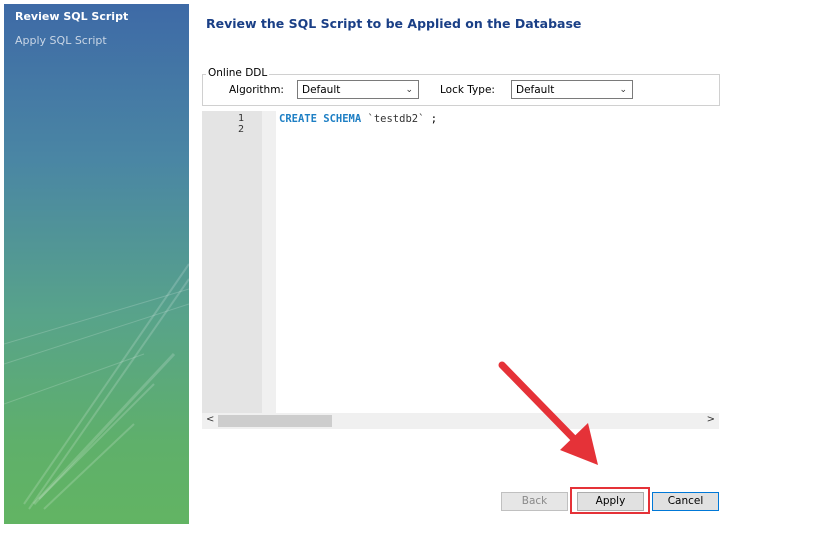 The height and width of the screenshot is (551, 825). I want to click on online-ddl-legend: Online DDL, so click(238, 73).